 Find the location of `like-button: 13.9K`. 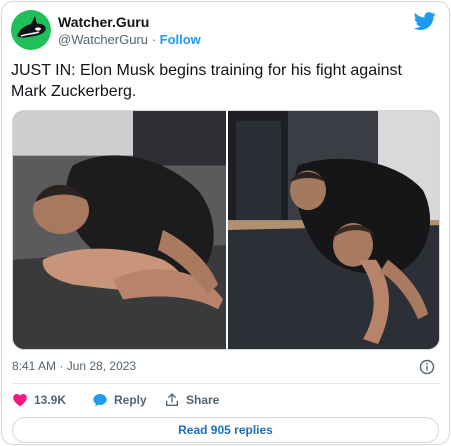

like-button: 13.9K is located at coordinates (39, 400).